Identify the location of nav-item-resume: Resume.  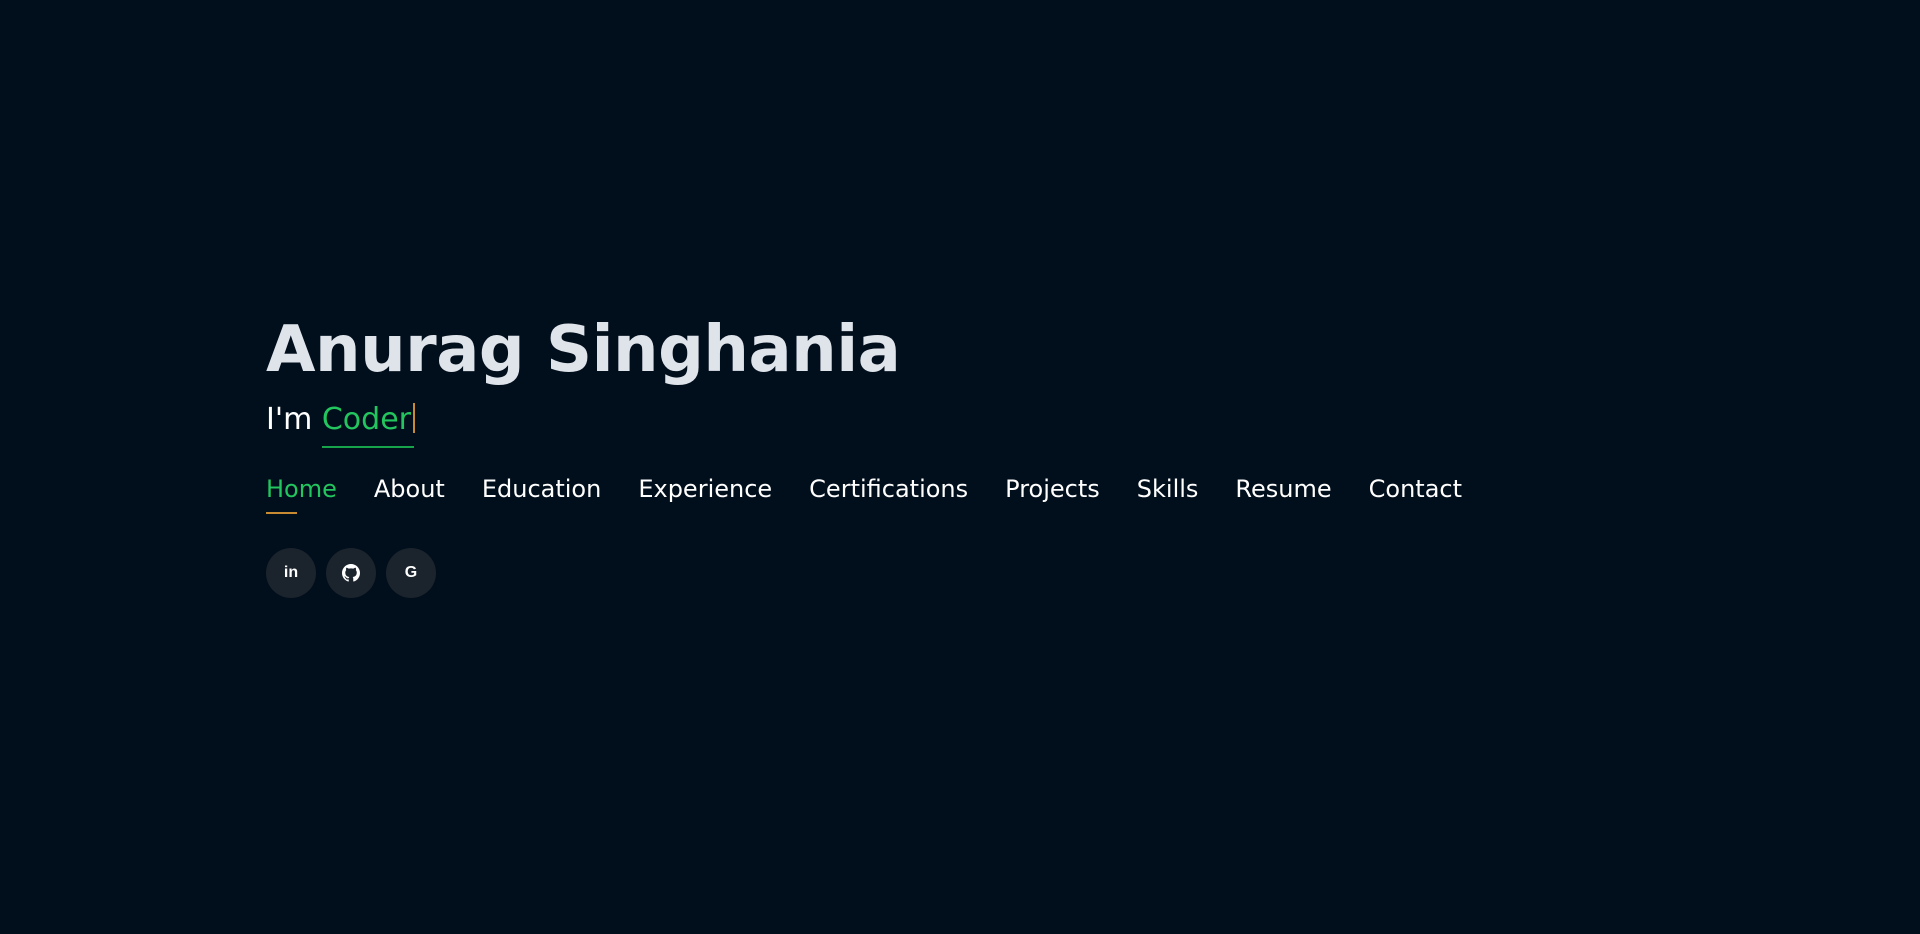
(1283, 489).